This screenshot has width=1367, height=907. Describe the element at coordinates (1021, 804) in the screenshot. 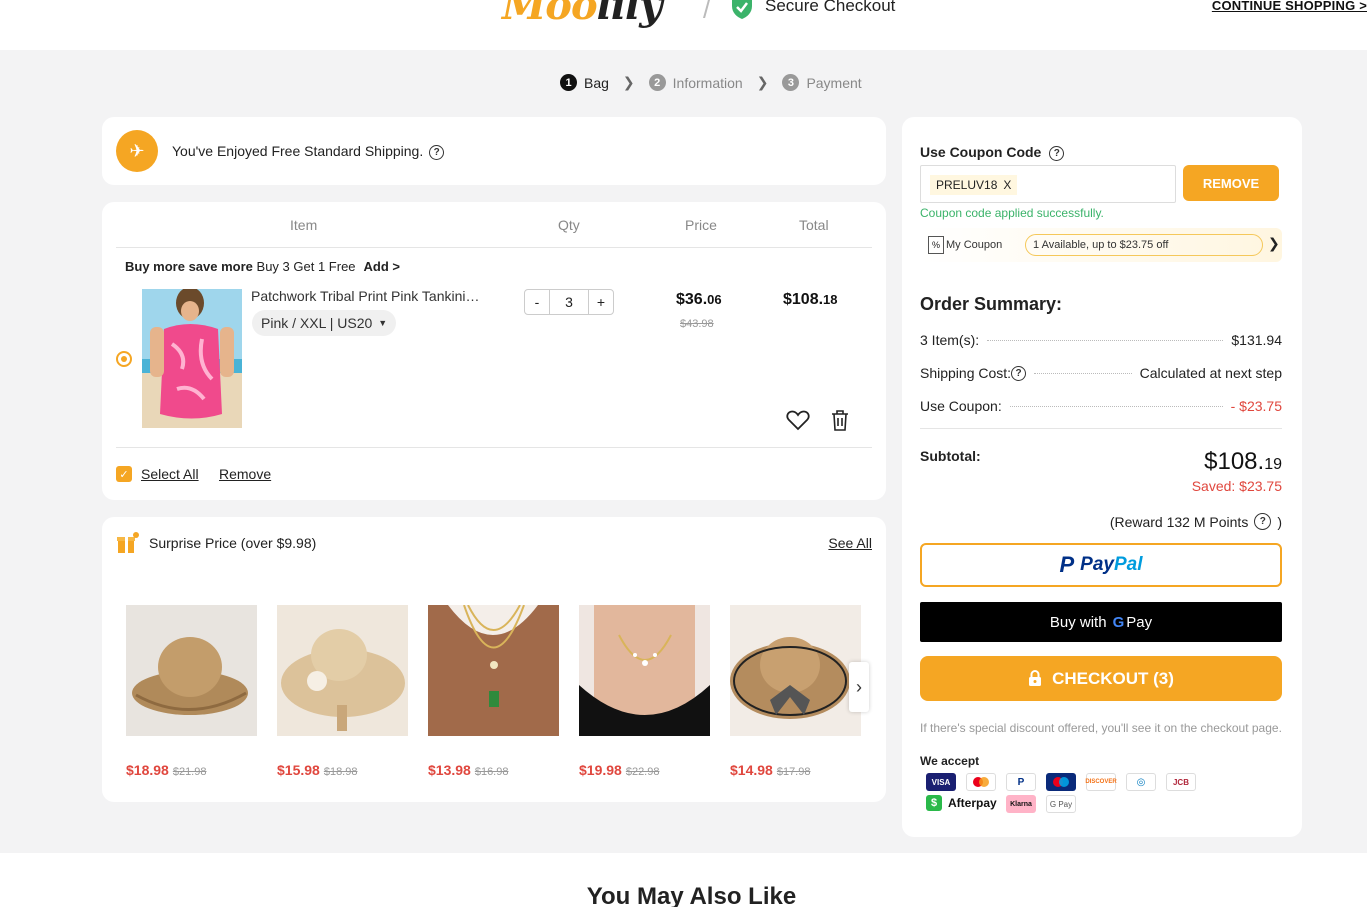

I see `klarna-icon: Klarna` at that location.